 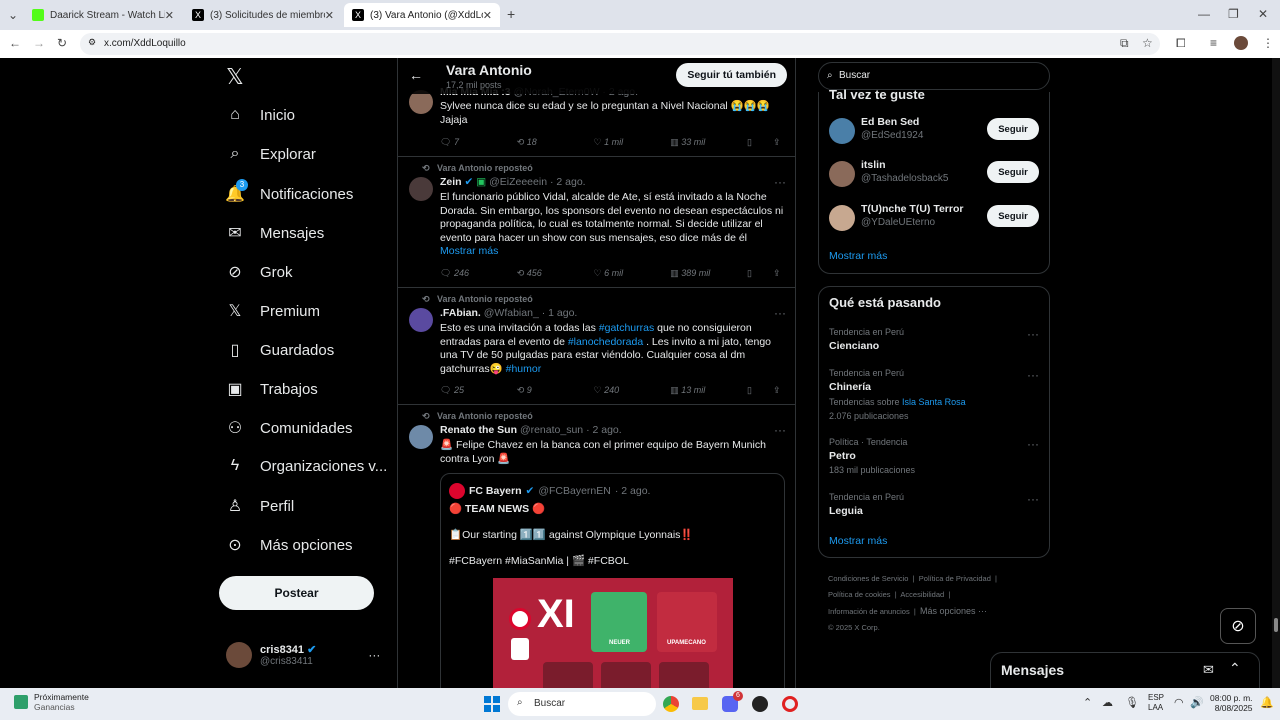 What do you see at coordinates (1208, 670) in the screenshot?
I see `new-message-icon: ✉` at bounding box center [1208, 670].